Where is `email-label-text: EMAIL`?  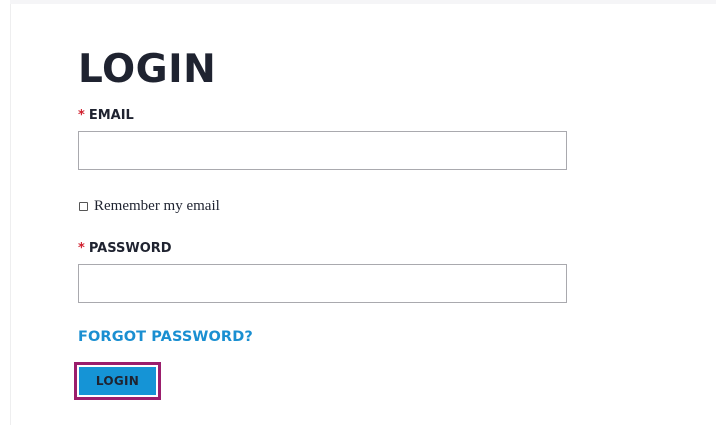
email-label-text: EMAIL is located at coordinates (111, 115).